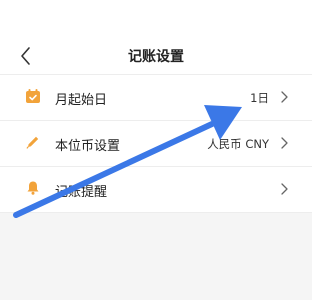 This screenshot has width=320, height=300. Describe the element at coordinates (259, 98) in the screenshot. I see `settings-item-value: 1日` at that location.